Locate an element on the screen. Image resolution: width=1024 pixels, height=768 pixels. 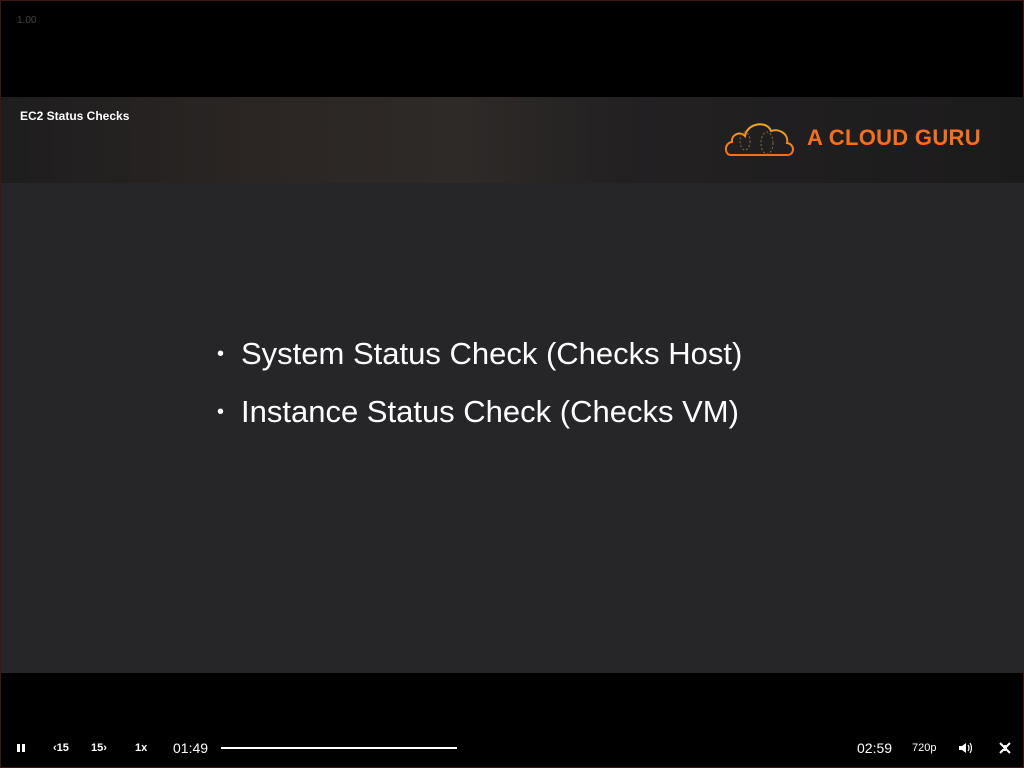
bullet-text: Instance Status Check (Checks VM) is located at coordinates (490, 411).